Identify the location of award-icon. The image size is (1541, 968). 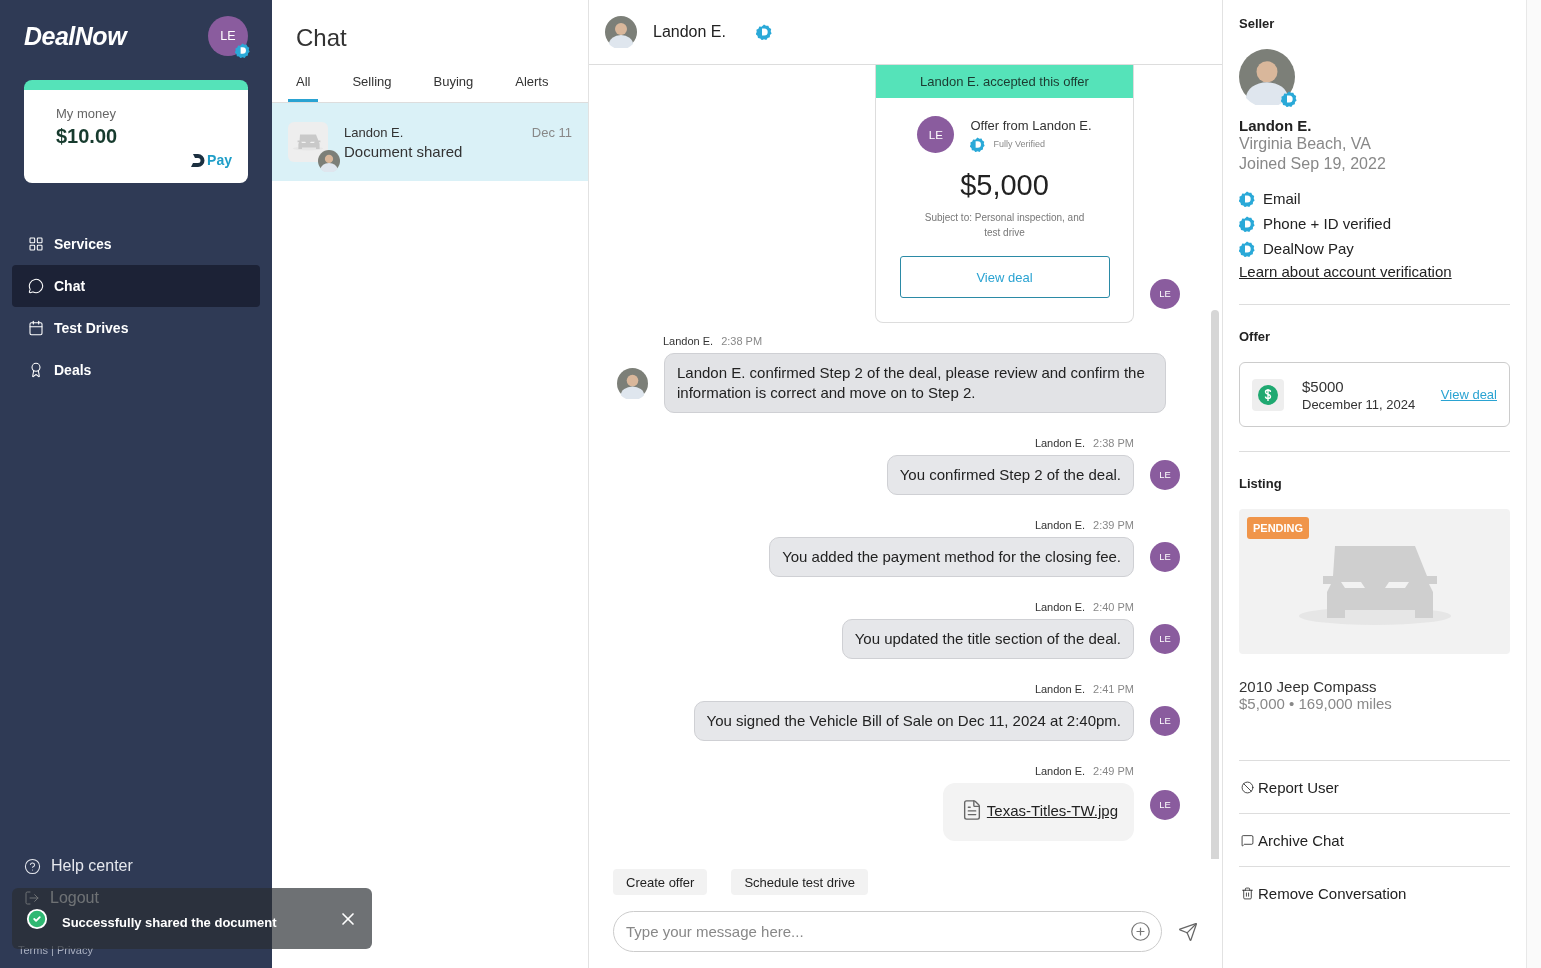
(36, 370).